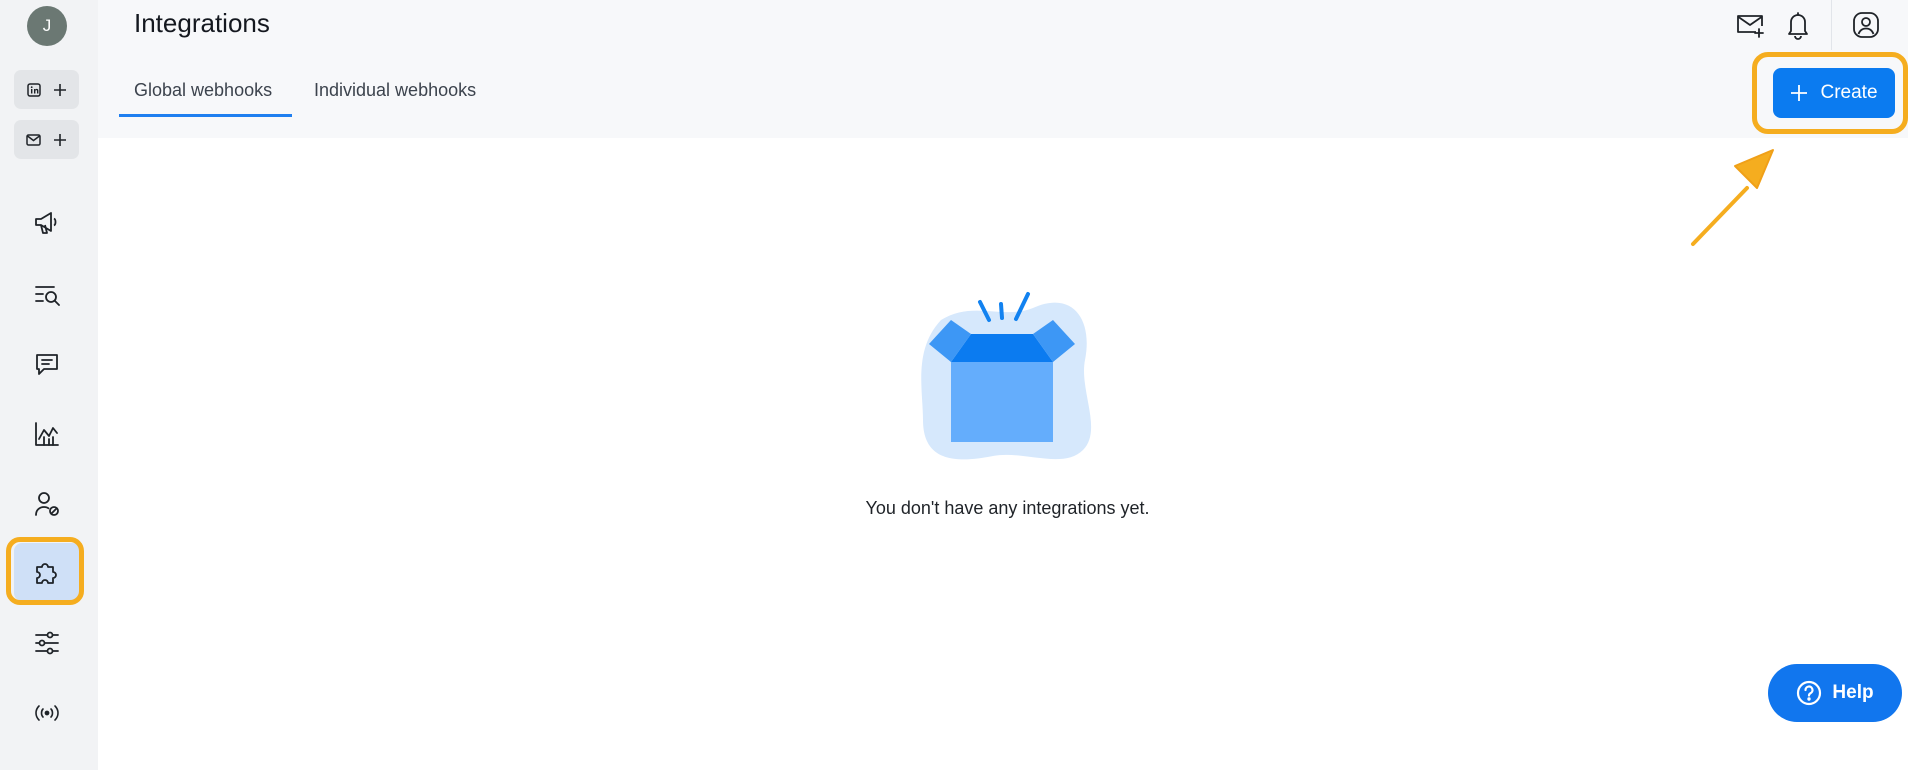  I want to click on avatar: J, so click(47, 26).